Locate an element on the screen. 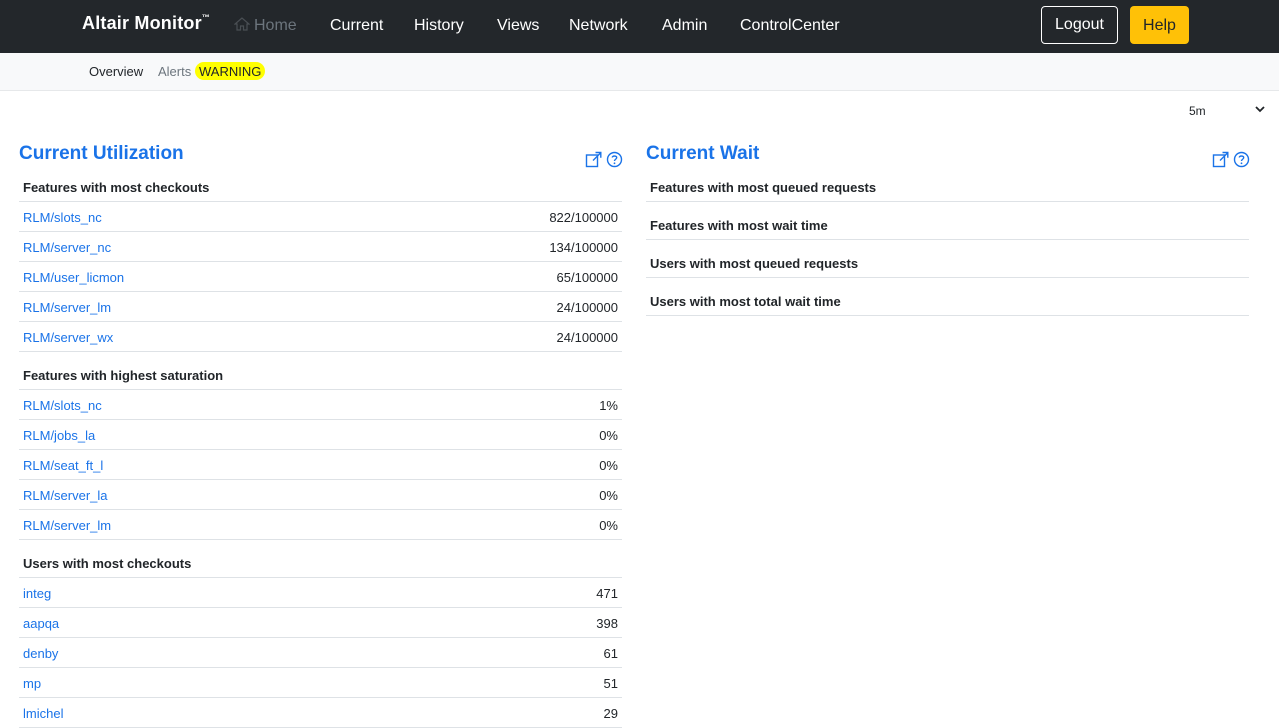 This screenshot has height=728, width=1279. nav-network: Network is located at coordinates (598, 26).